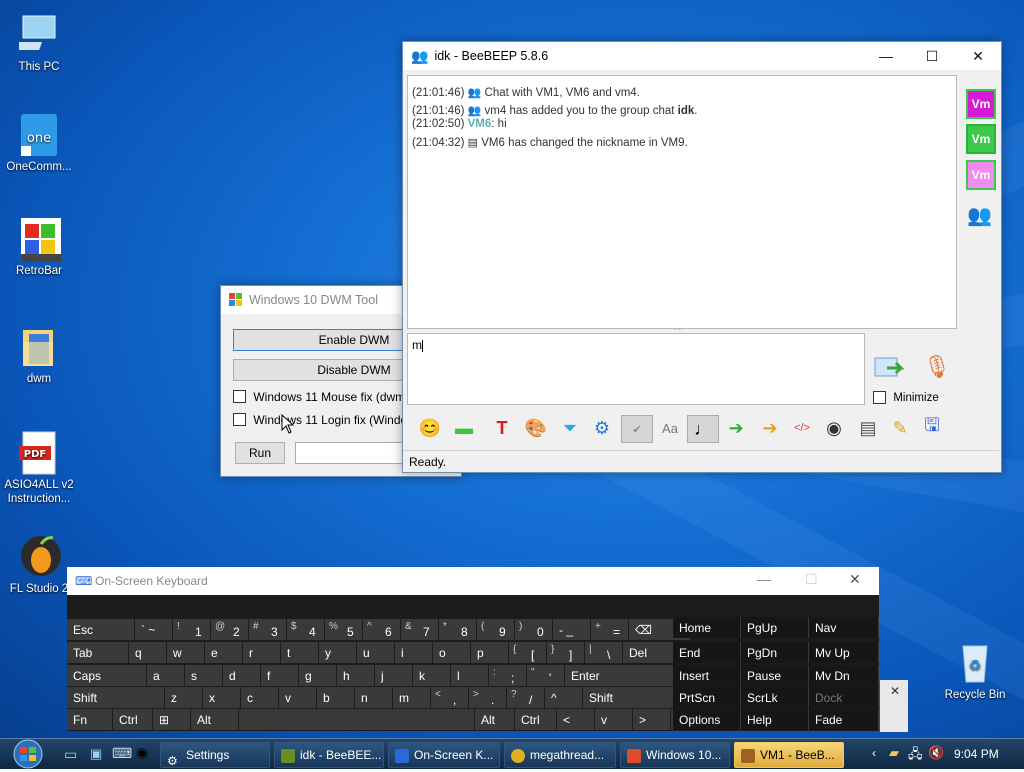  I want to click on tray-expand-icon: ‹, so click(874, 753).